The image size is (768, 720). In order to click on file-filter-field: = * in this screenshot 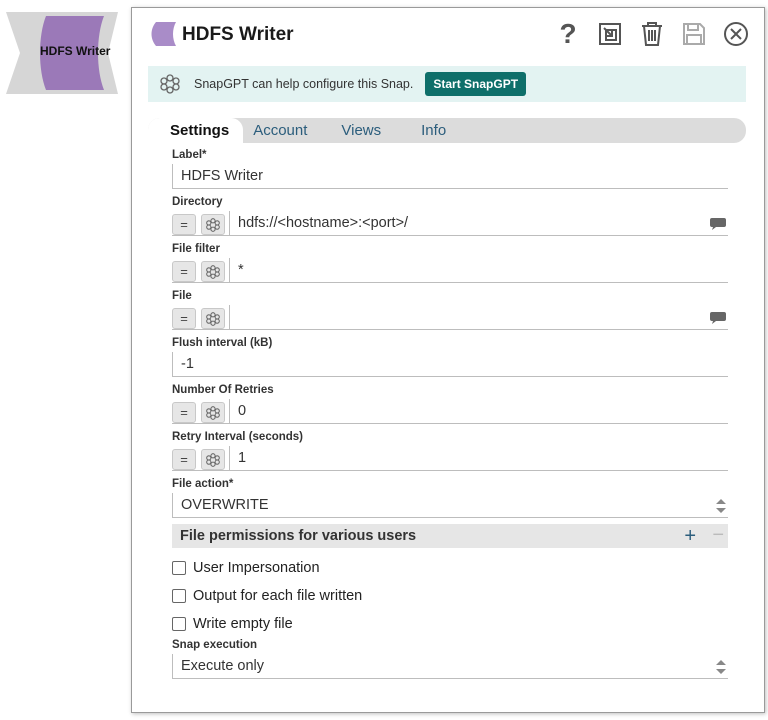, I will do `click(450, 270)`.